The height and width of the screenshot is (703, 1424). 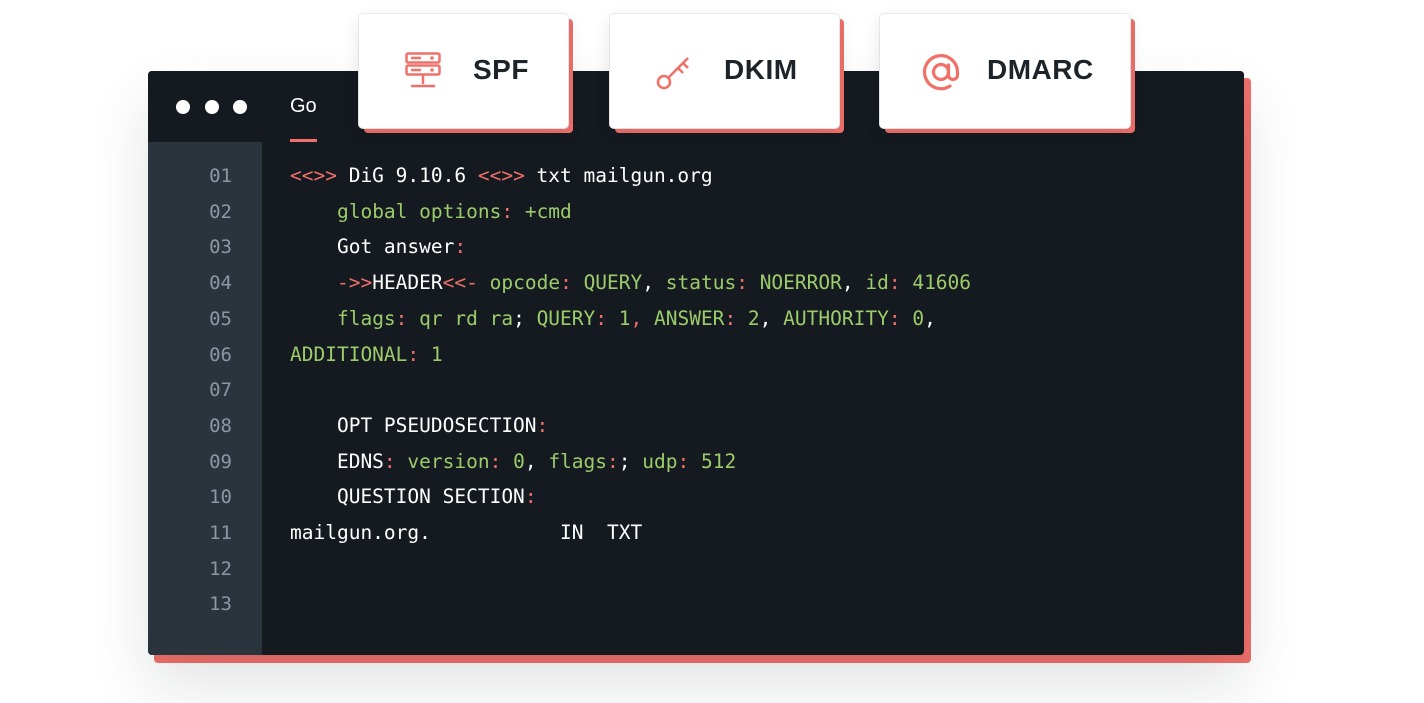 I want to click on code-token: id, so click(x=877, y=283).